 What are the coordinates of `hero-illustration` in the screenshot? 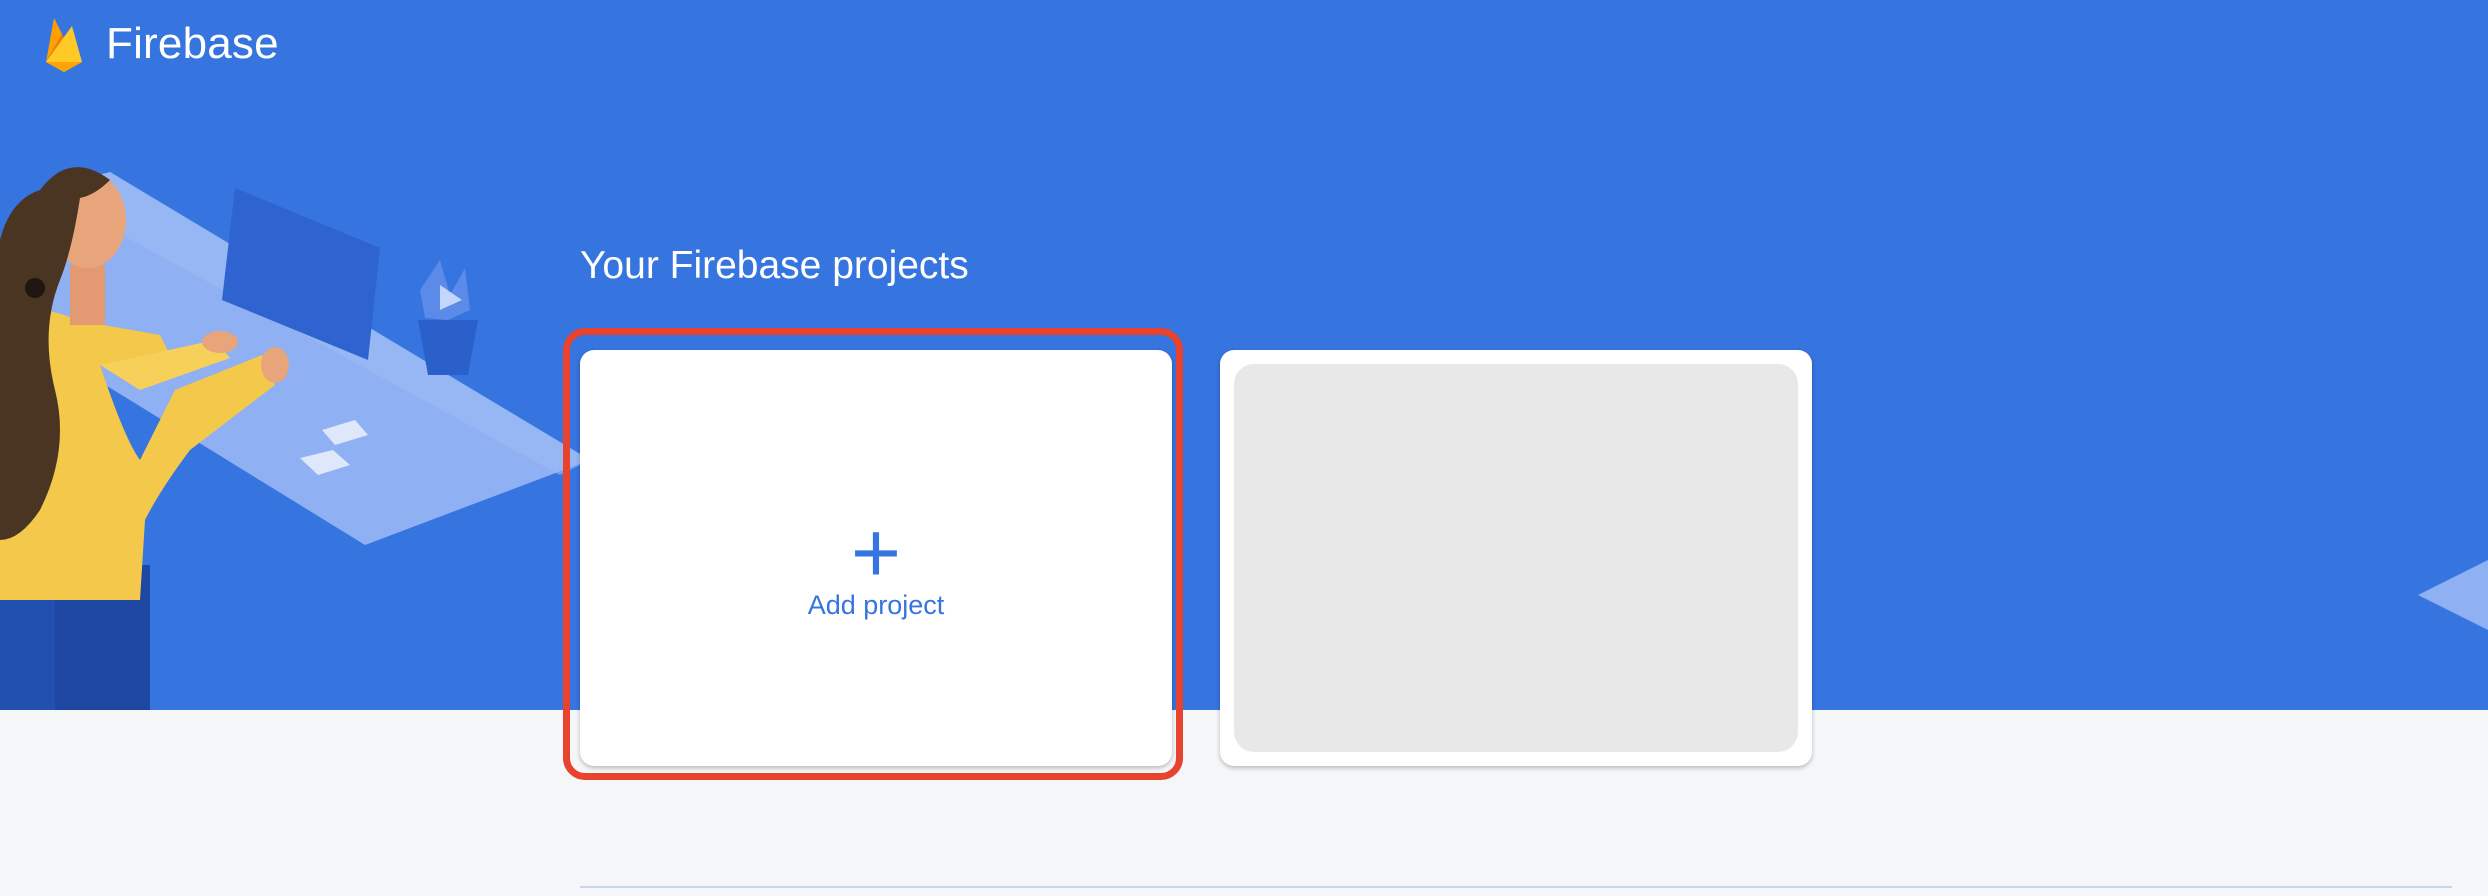 It's located at (295, 438).